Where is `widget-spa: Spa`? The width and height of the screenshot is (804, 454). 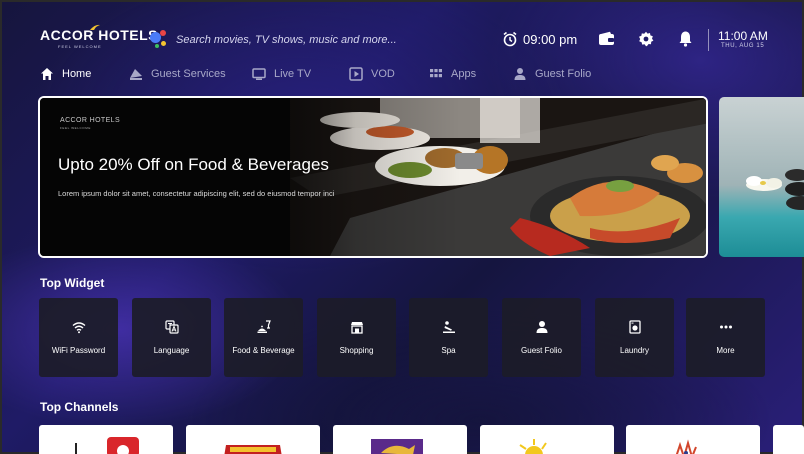 widget-spa: Spa is located at coordinates (448, 337).